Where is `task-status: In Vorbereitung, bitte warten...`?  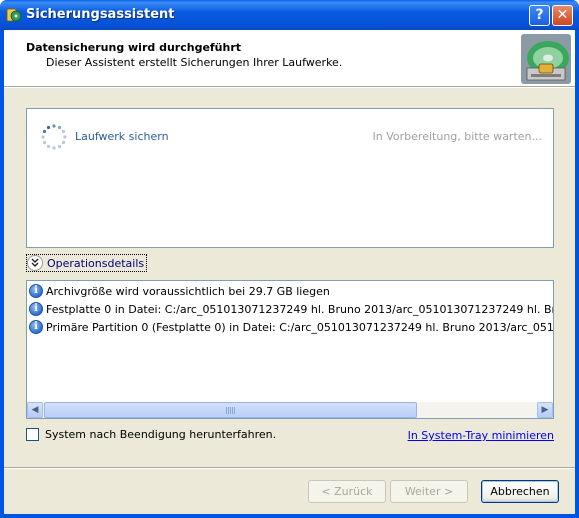 task-status: In Vorbereitung, bitte warten... is located at coordinates (457, 136).